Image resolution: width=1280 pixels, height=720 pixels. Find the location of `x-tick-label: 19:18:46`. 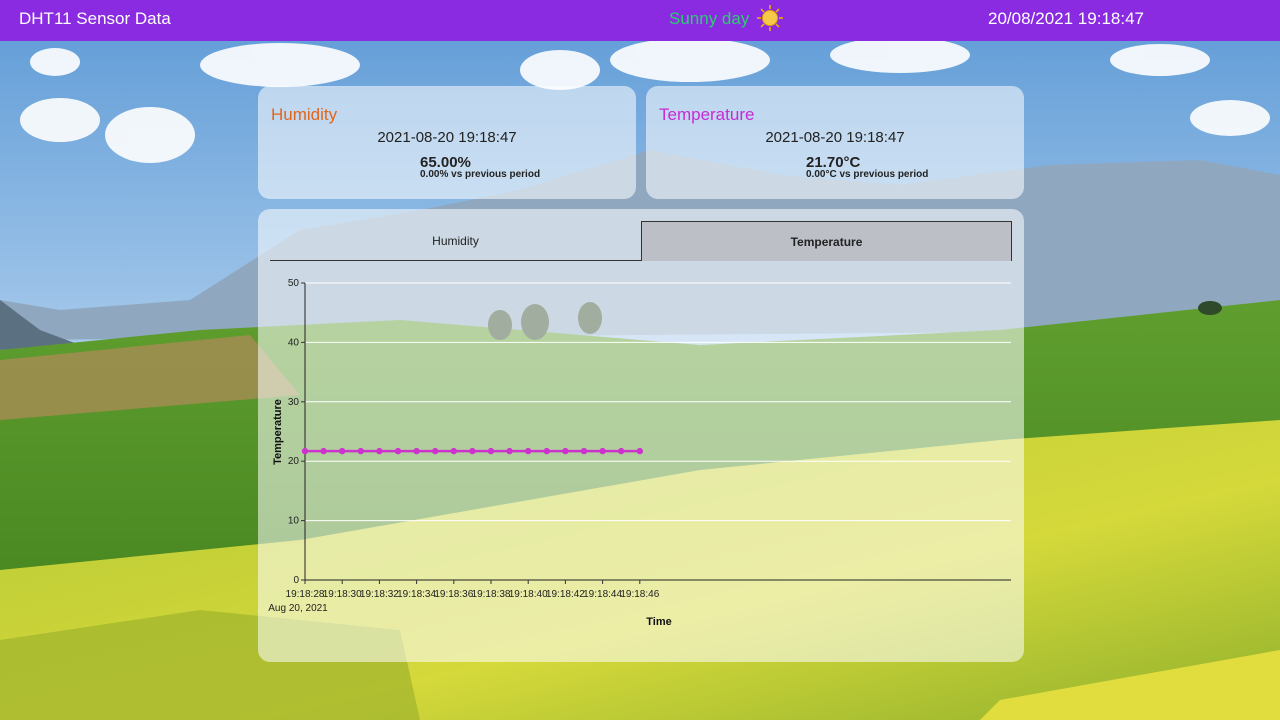

x-tick-label: 19:18:46 is located at coordinates (639, 594).